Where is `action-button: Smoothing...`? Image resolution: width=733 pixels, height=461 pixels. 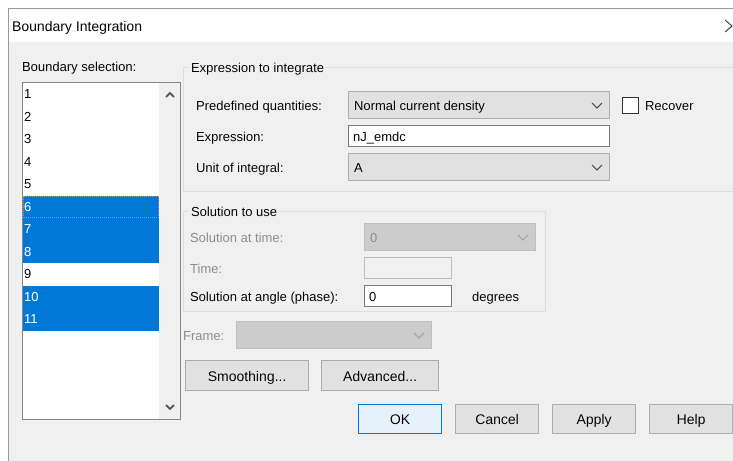
action-button: Smoothing... is located at coordinates (247, 375).